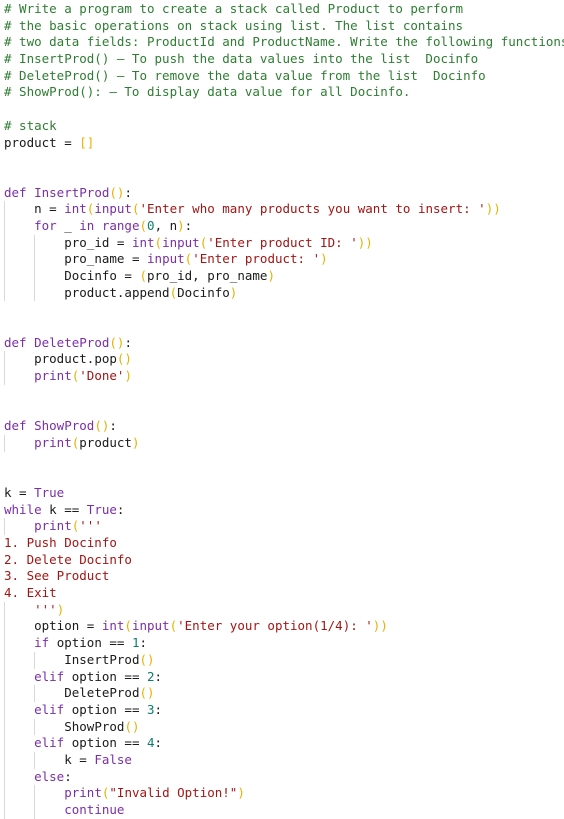  Describe the element at coordinates (284, 543) in the screenshot. I see `code-line: 1. Push Docinfo` at that location.